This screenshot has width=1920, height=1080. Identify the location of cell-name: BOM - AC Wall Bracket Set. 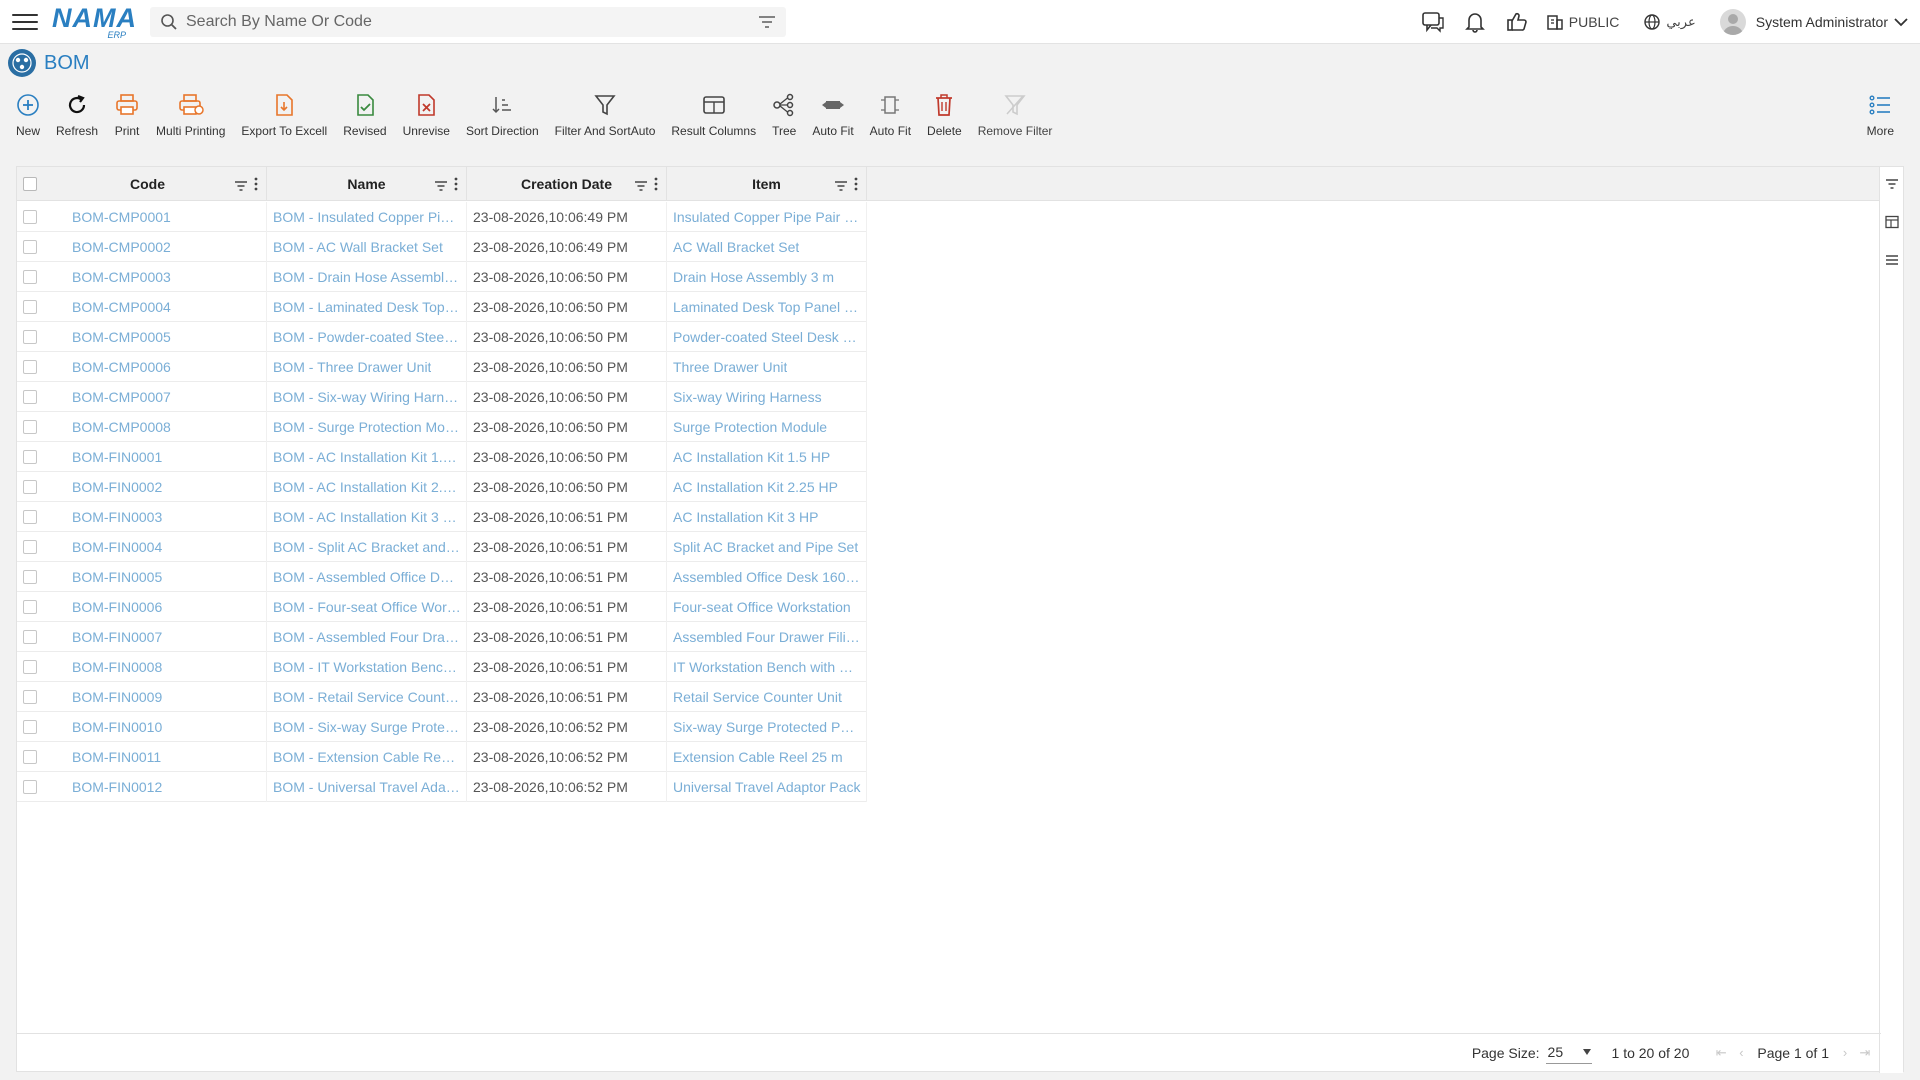
(367, 247).